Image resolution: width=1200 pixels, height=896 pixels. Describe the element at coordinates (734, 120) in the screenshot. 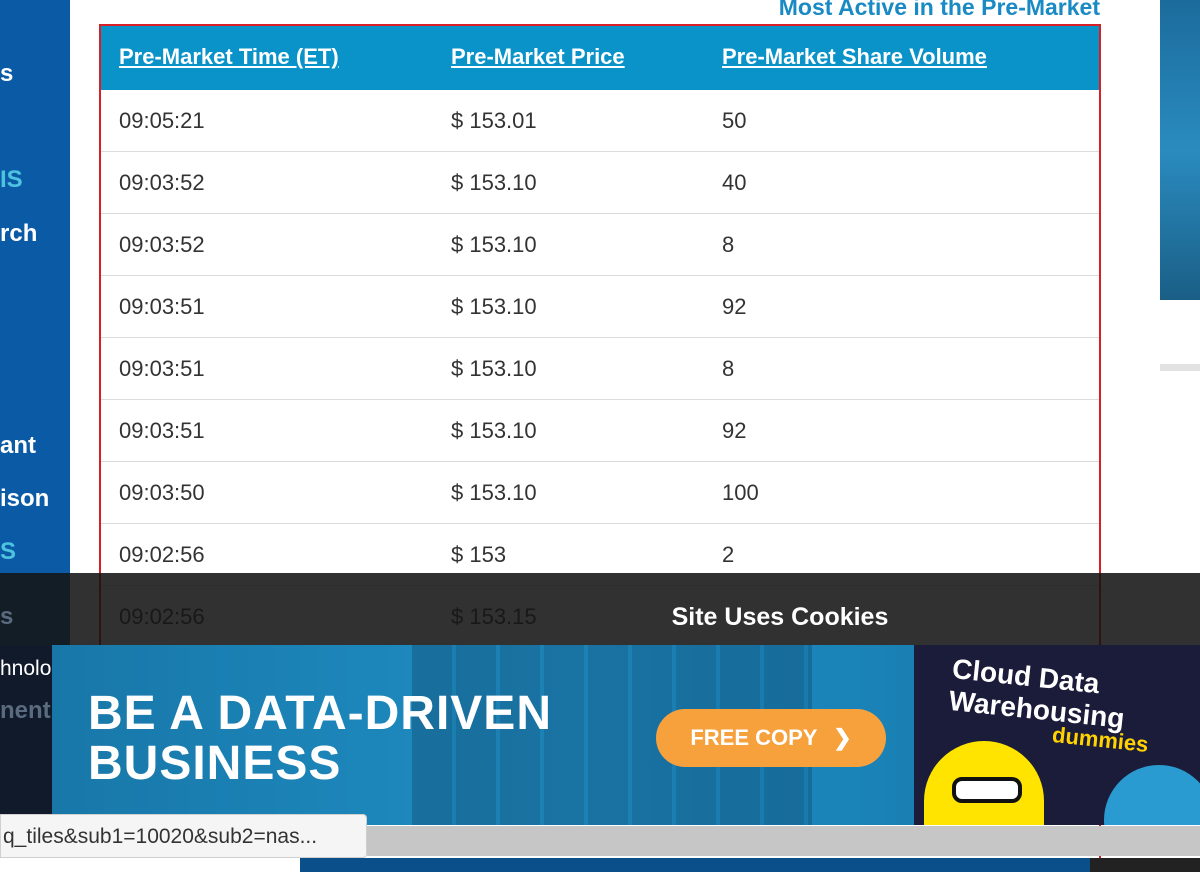

I see `volume-cell: 50` at that location.